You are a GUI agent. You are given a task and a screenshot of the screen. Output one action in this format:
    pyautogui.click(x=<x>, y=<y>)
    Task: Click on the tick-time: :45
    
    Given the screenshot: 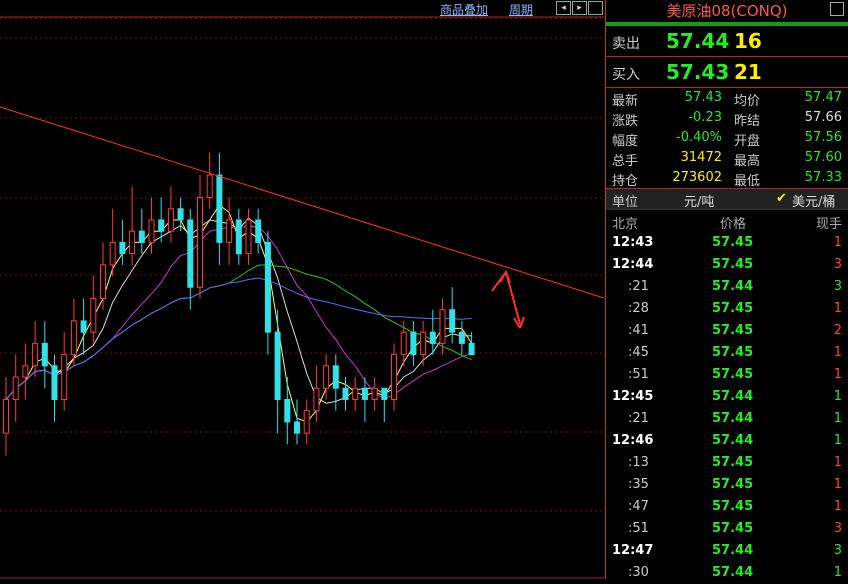 What is the action you would take?
    pyautogui.click(x=638, y=352)
    